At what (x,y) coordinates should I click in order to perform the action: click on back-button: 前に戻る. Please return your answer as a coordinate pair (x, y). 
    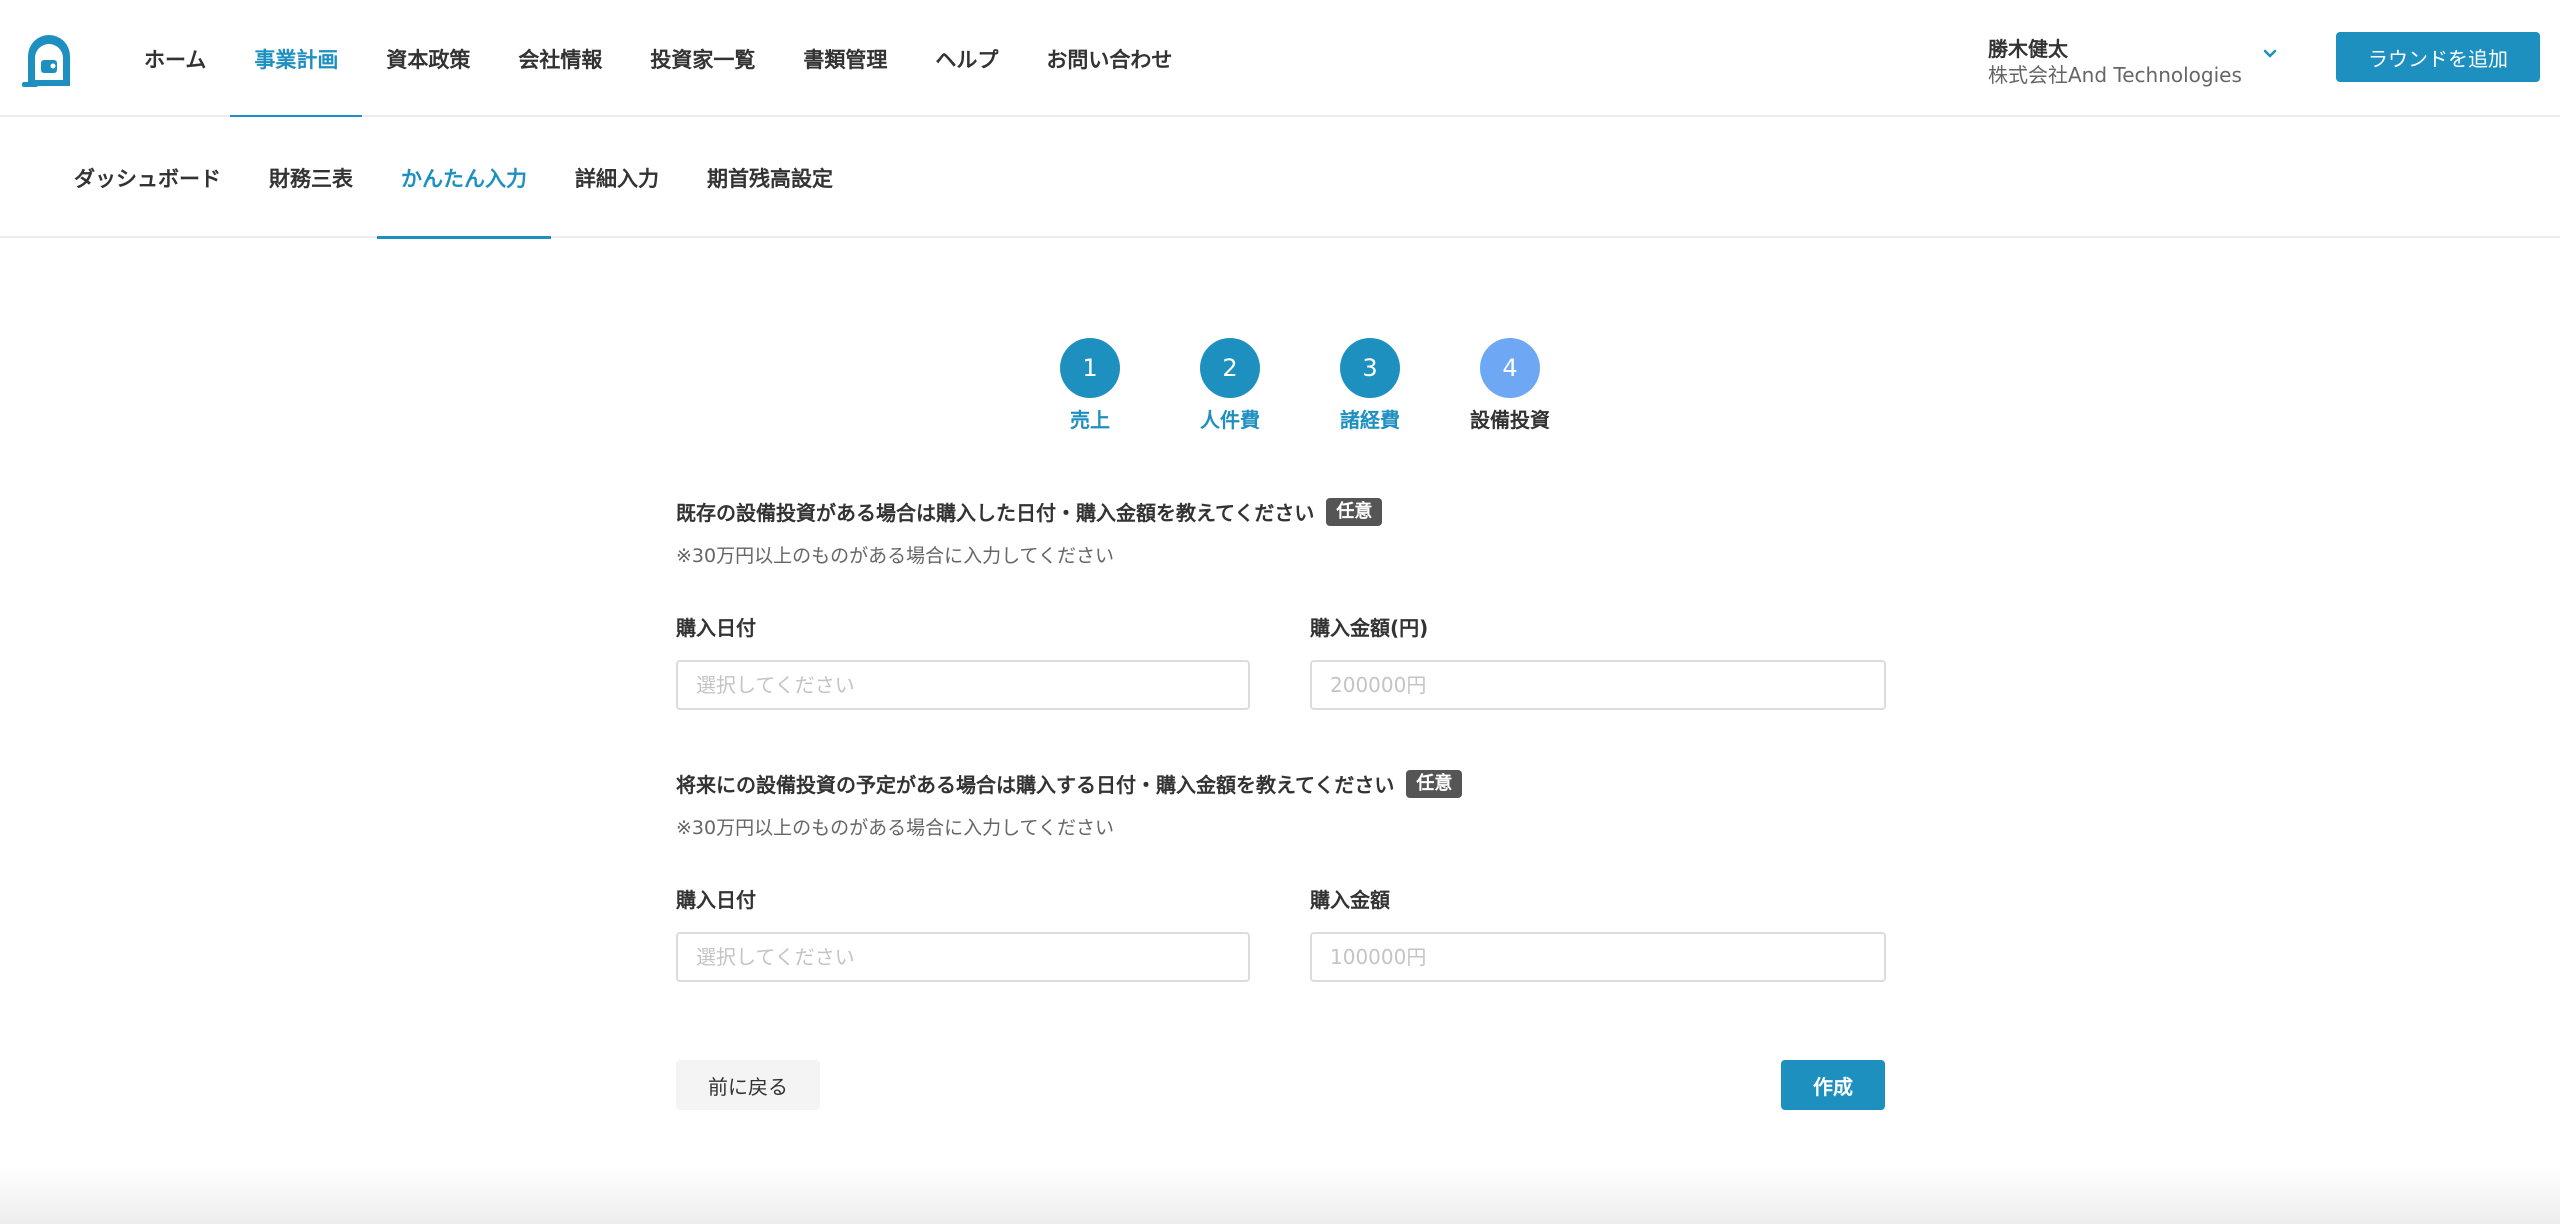
    Looking at the image, I should click on (748, 1085).